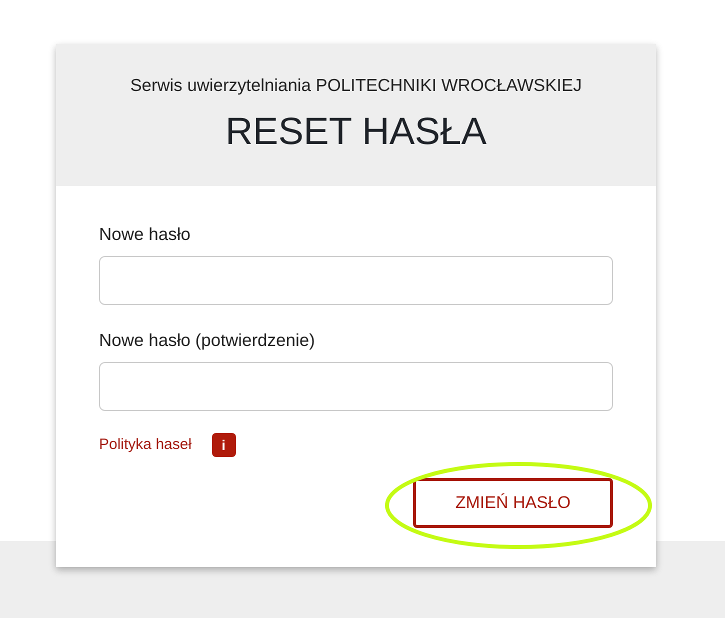 Image resolution: width=725 pixels, height=618 pixels. I want to click on info-button: i, so click(224, 445).